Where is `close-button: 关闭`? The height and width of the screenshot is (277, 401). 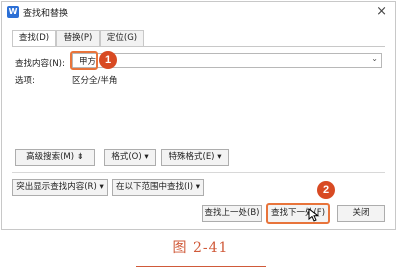
close-button: 关闭 is located at coordinates (361, 213).